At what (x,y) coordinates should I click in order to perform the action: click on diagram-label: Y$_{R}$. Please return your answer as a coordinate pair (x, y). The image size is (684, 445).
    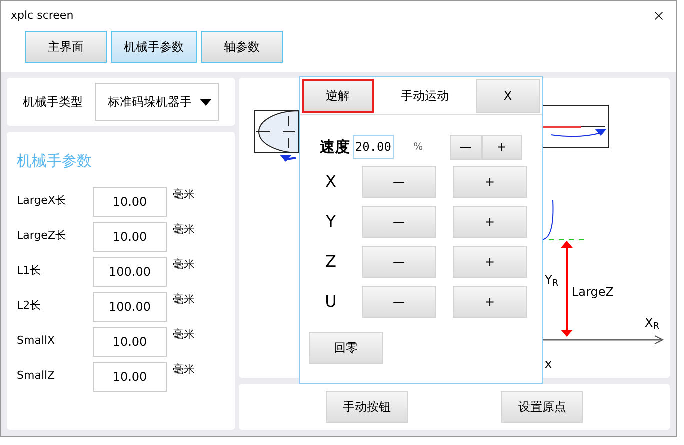
    Looking at the image, I should click on (552, 280).